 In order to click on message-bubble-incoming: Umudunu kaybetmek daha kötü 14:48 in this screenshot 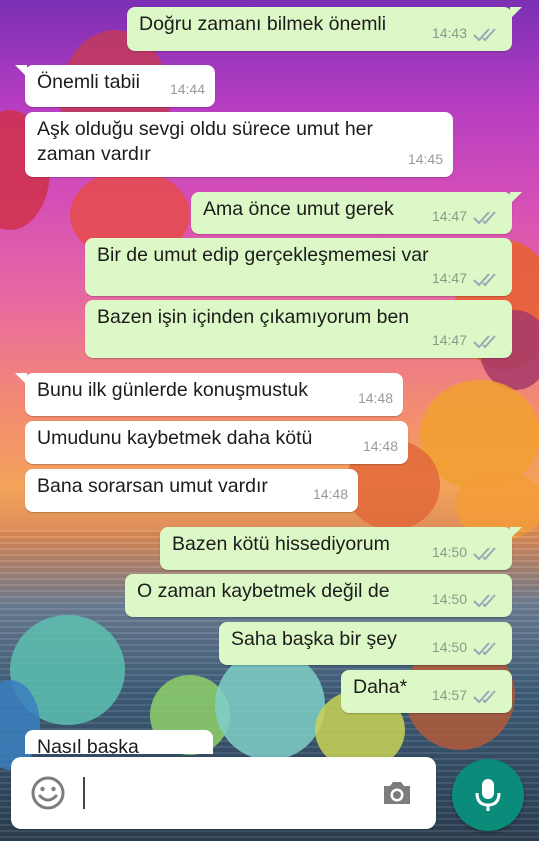, I will do `click(216, 442)`.